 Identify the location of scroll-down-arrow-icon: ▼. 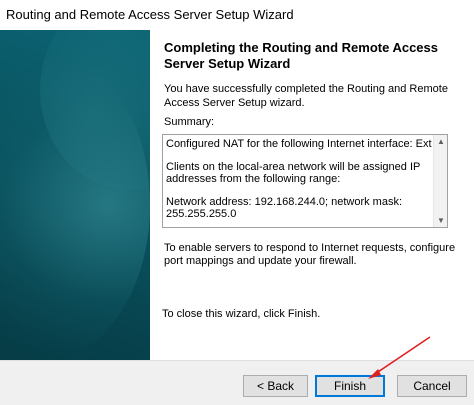
(441, 220).